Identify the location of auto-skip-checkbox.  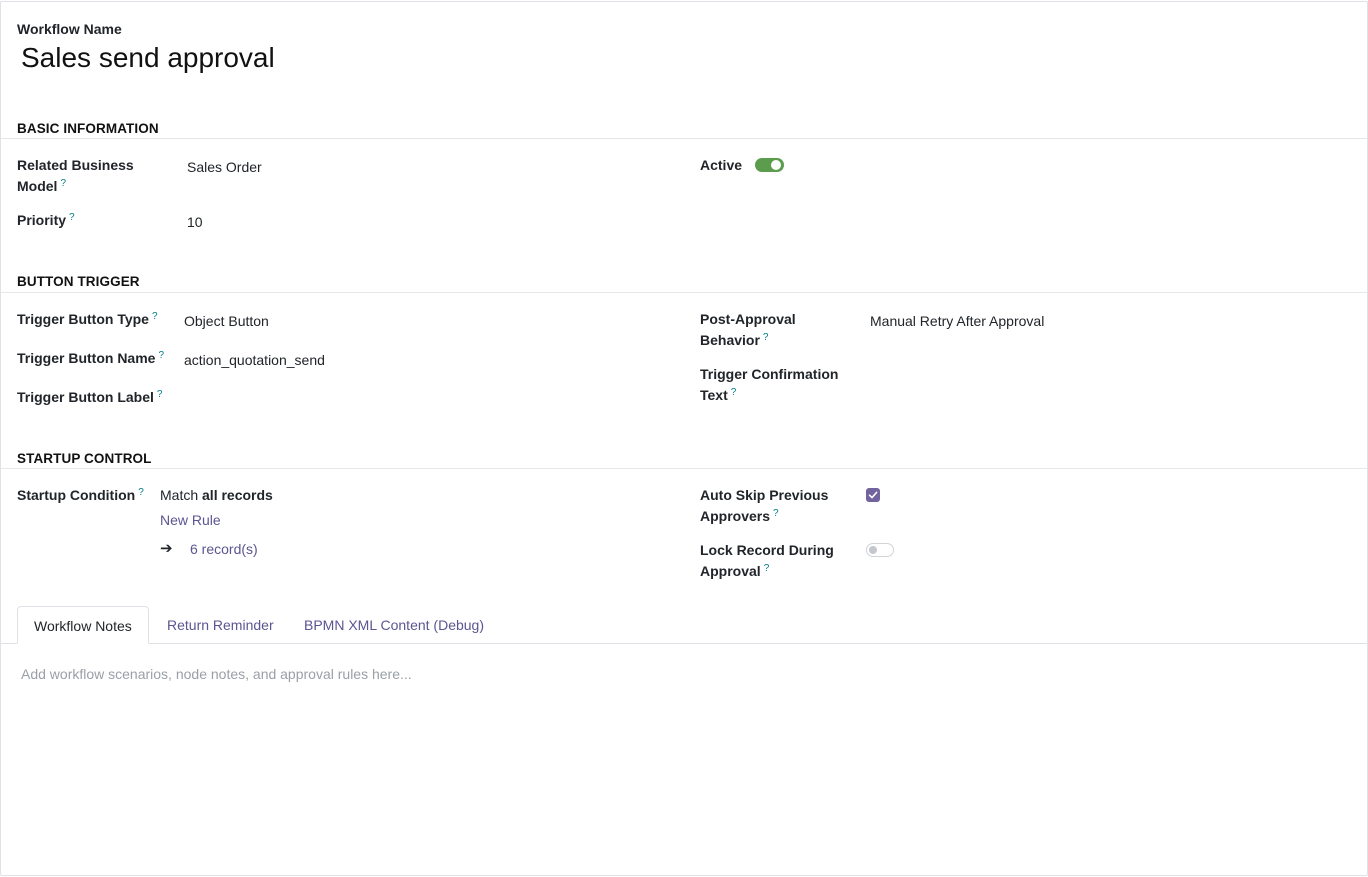
(873, 495).